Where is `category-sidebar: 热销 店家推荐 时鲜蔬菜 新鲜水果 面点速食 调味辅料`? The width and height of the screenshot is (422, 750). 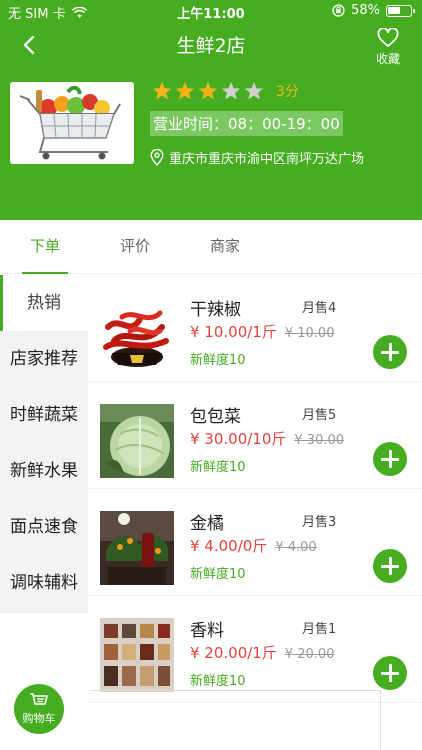
category-sidebar: 热销 店家推荐 时鲜蔬菜 新鲜水果 面点速食 调味辅料 is located at coordinates (44, 444).